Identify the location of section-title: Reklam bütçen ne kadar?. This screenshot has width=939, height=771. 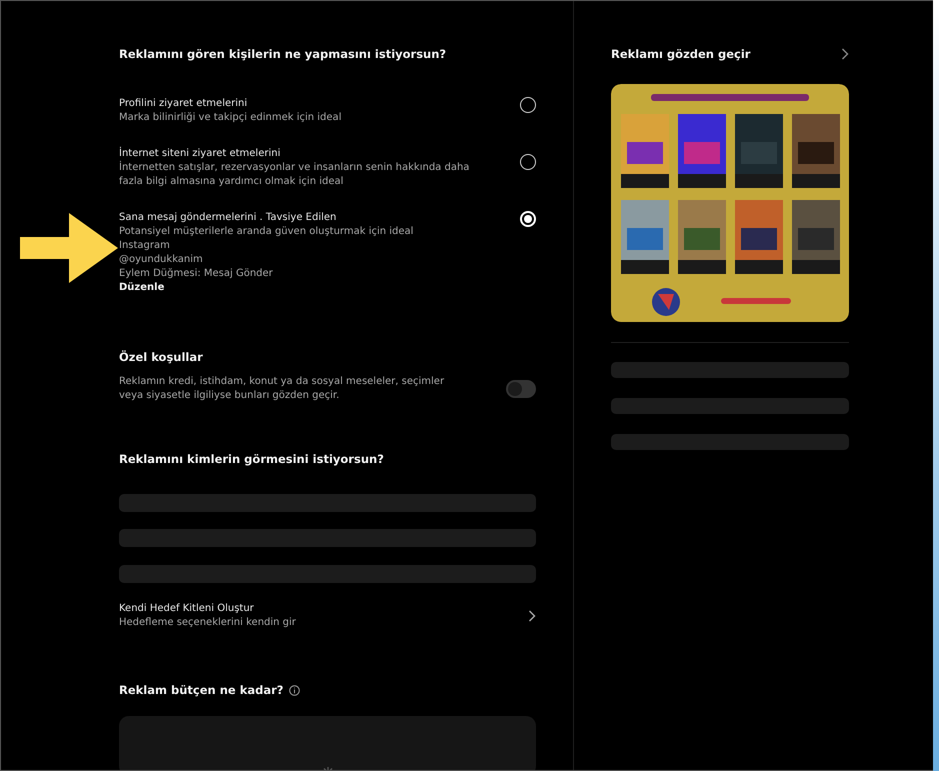
(201, 690).